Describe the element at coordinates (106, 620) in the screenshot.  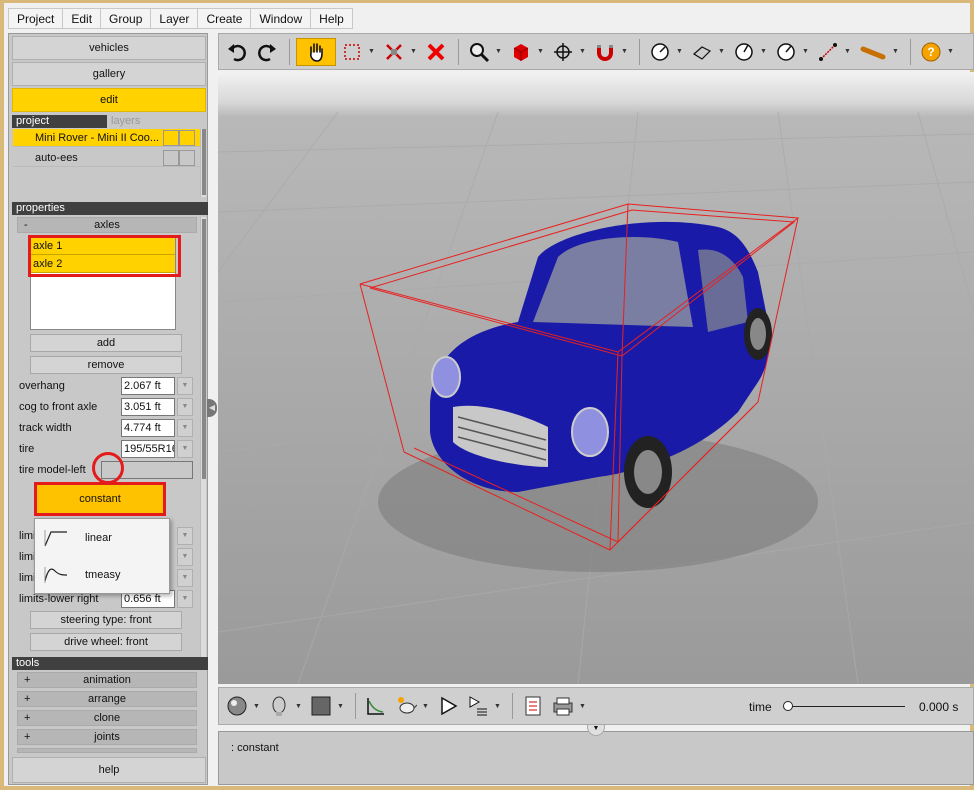
I see `steering-type-button: steering type: front` at that location.